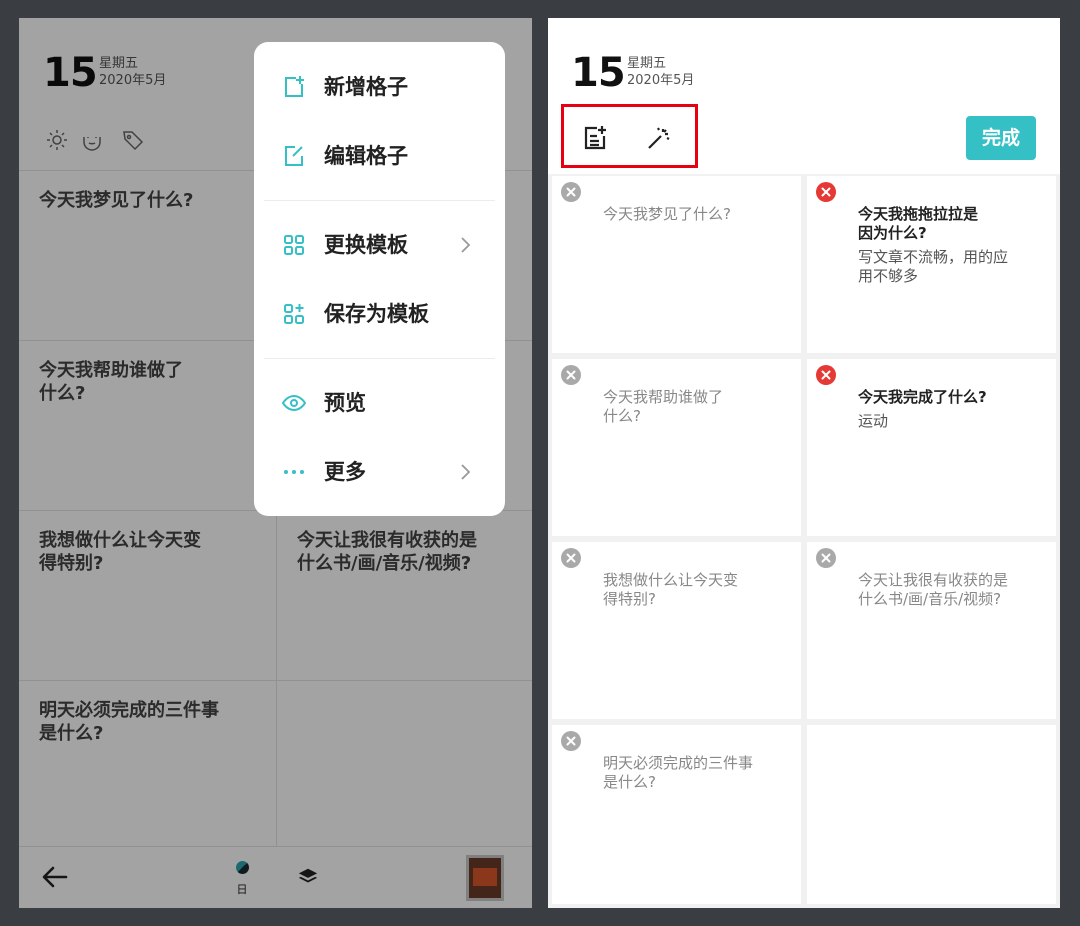 This screenshot has width=1080, height=926. I want to click on question-line: 我想做什么让今天变, so click(671, 580).